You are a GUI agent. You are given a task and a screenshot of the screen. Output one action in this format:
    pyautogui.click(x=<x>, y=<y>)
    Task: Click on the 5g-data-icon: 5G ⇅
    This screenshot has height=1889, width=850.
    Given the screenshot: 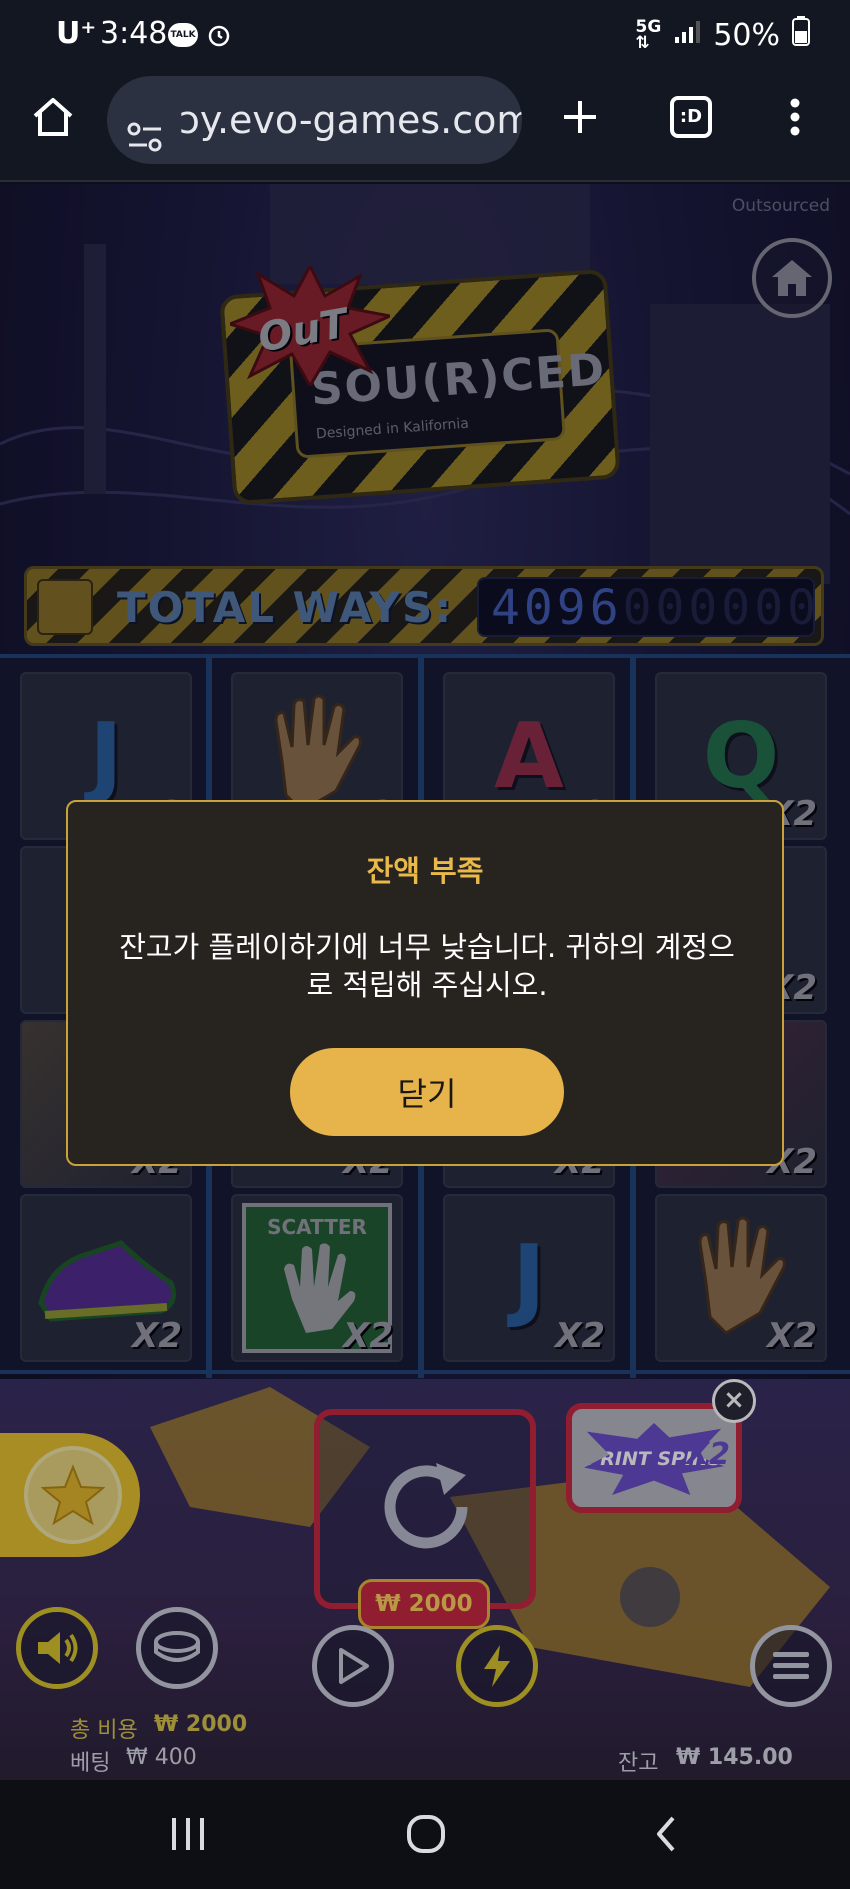 What is the action you would take?
    pyautogui.click(x=648, y=35)
    